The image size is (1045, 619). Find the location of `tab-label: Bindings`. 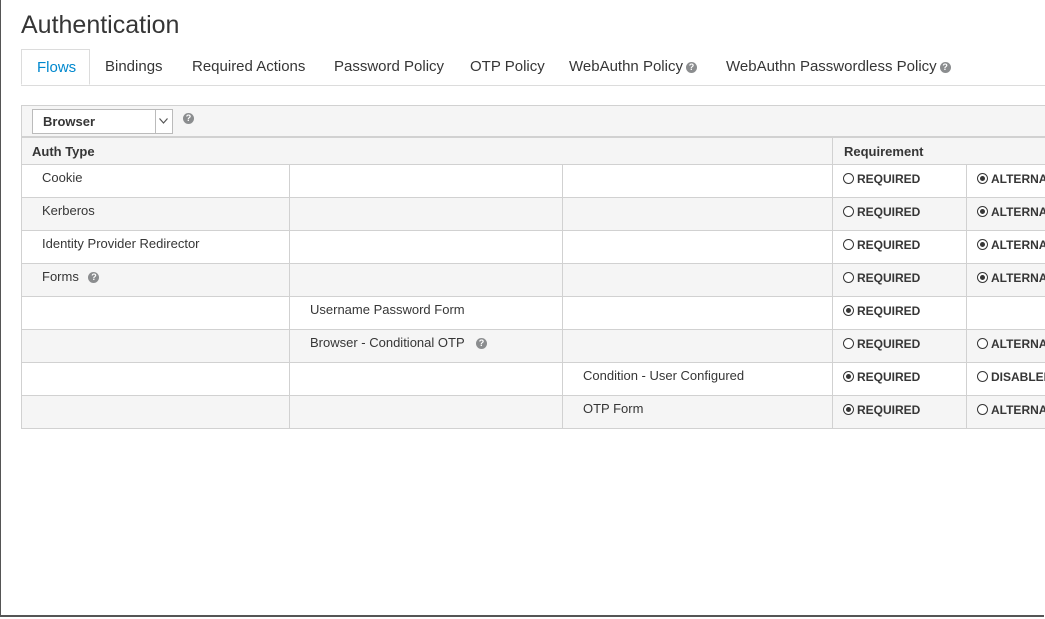

tab-label: Bindings is located at coordinates (134, 66).